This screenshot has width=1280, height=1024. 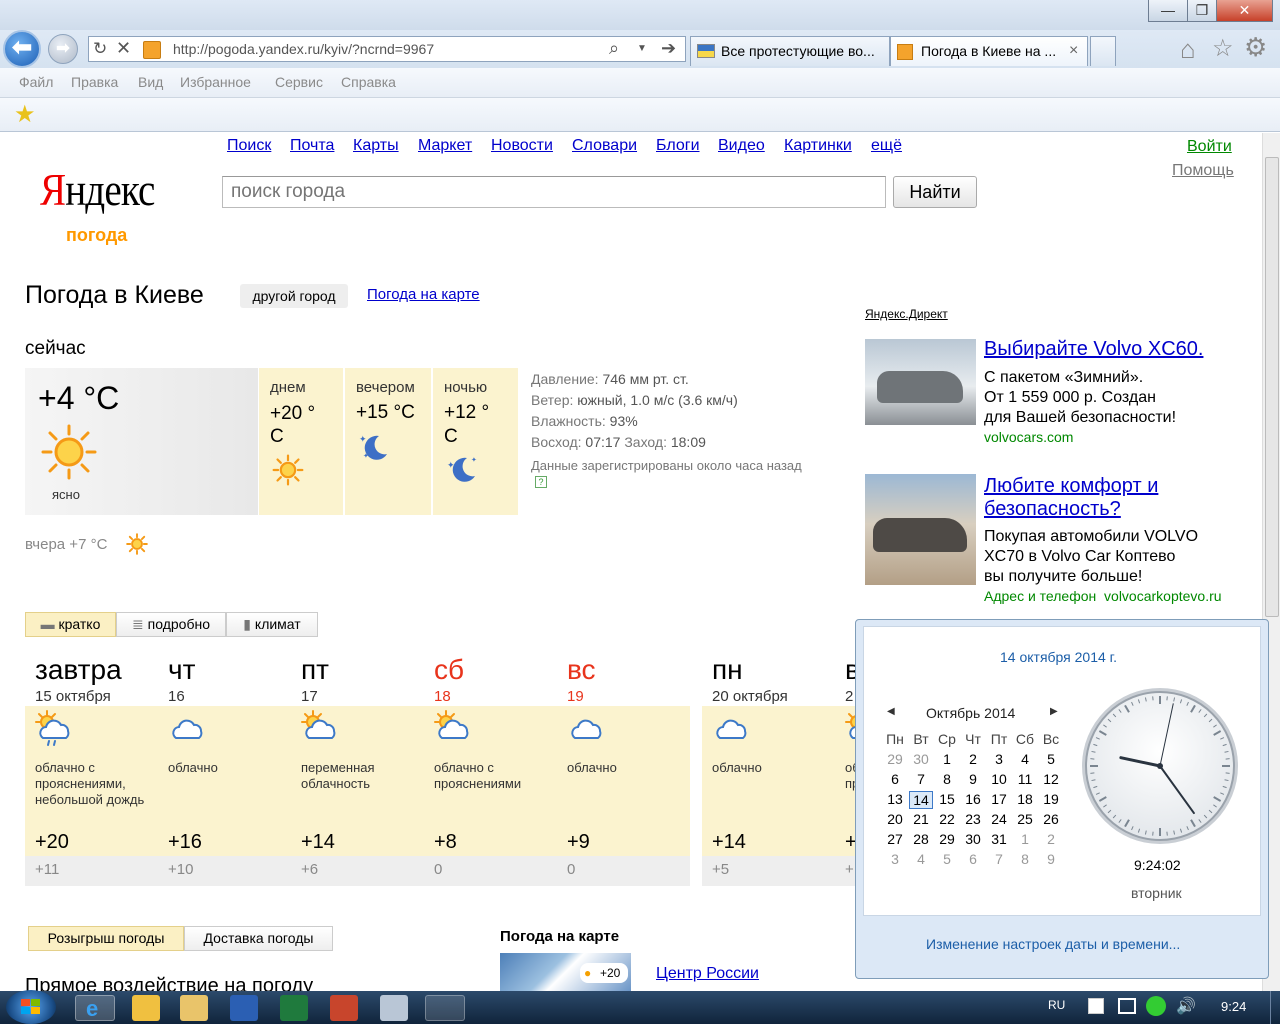 I want to click on nav-search: Поиск, so click(x=249, y=146).